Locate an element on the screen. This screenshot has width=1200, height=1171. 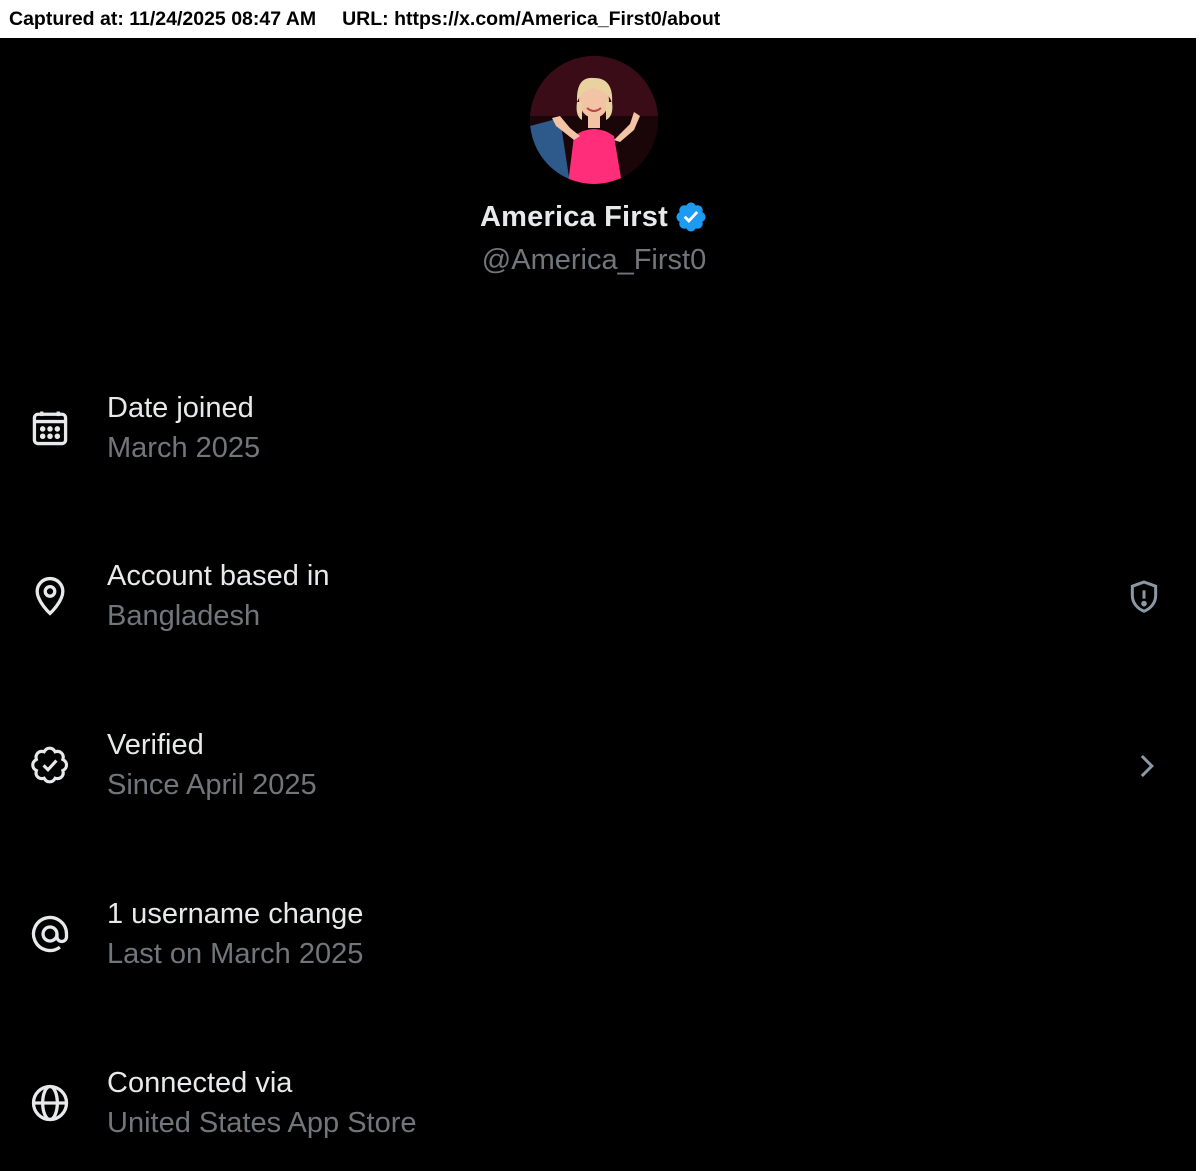
verified-value: Since April 2025 is located at coordinates (212, 785).